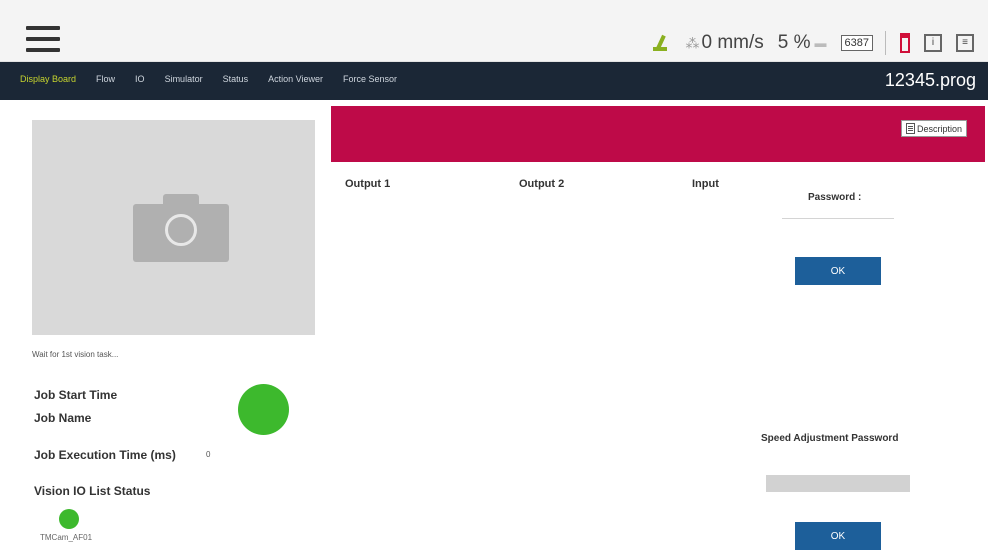 The image size is (988, 558). Describe the element at coordinates (105, 455) in the screenshot. I see `job-exec-time-label: Job Execution Time (ms)` at that location.